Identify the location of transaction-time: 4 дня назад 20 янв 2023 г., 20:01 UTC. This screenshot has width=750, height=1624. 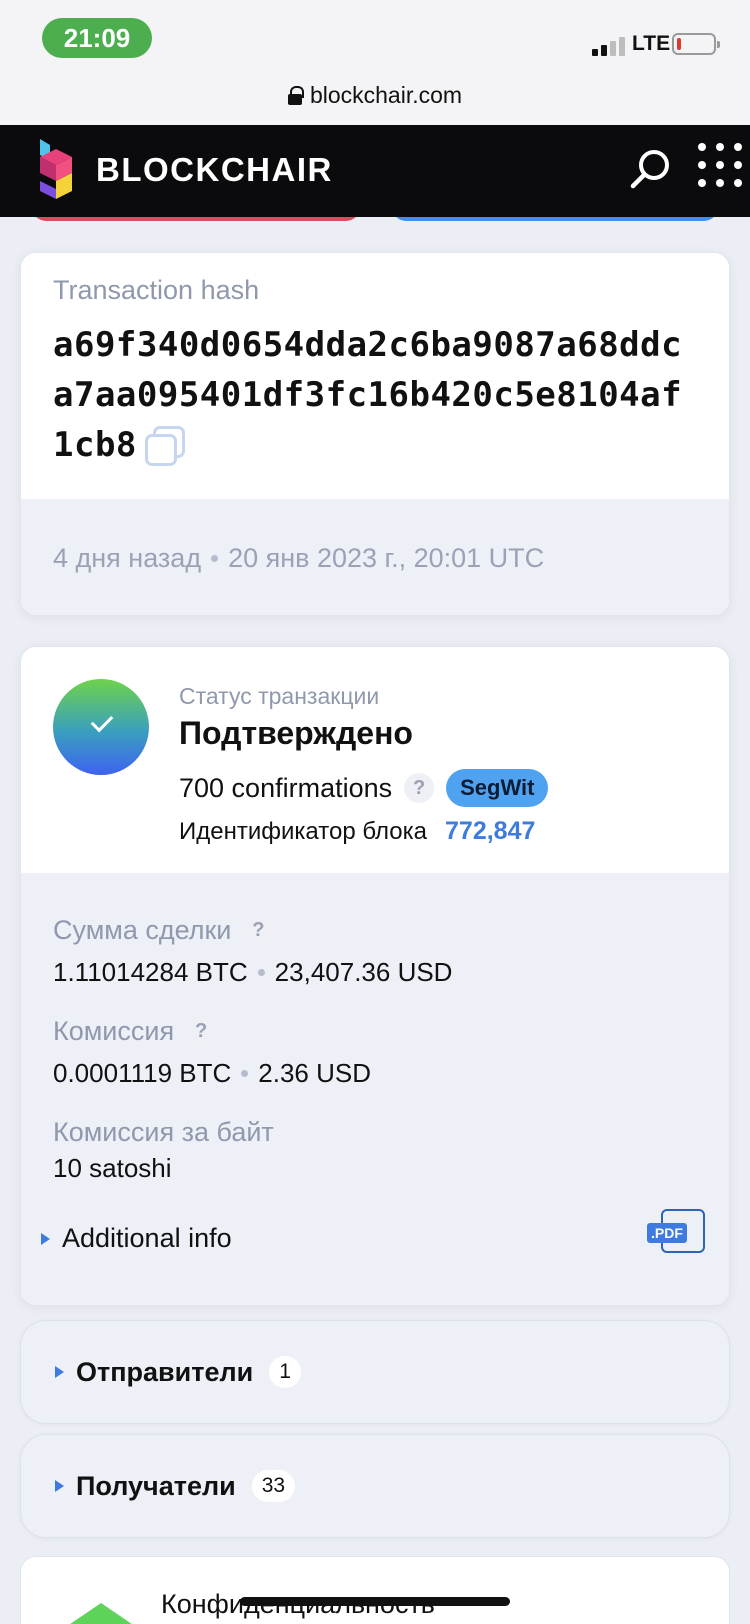
(375, 557).